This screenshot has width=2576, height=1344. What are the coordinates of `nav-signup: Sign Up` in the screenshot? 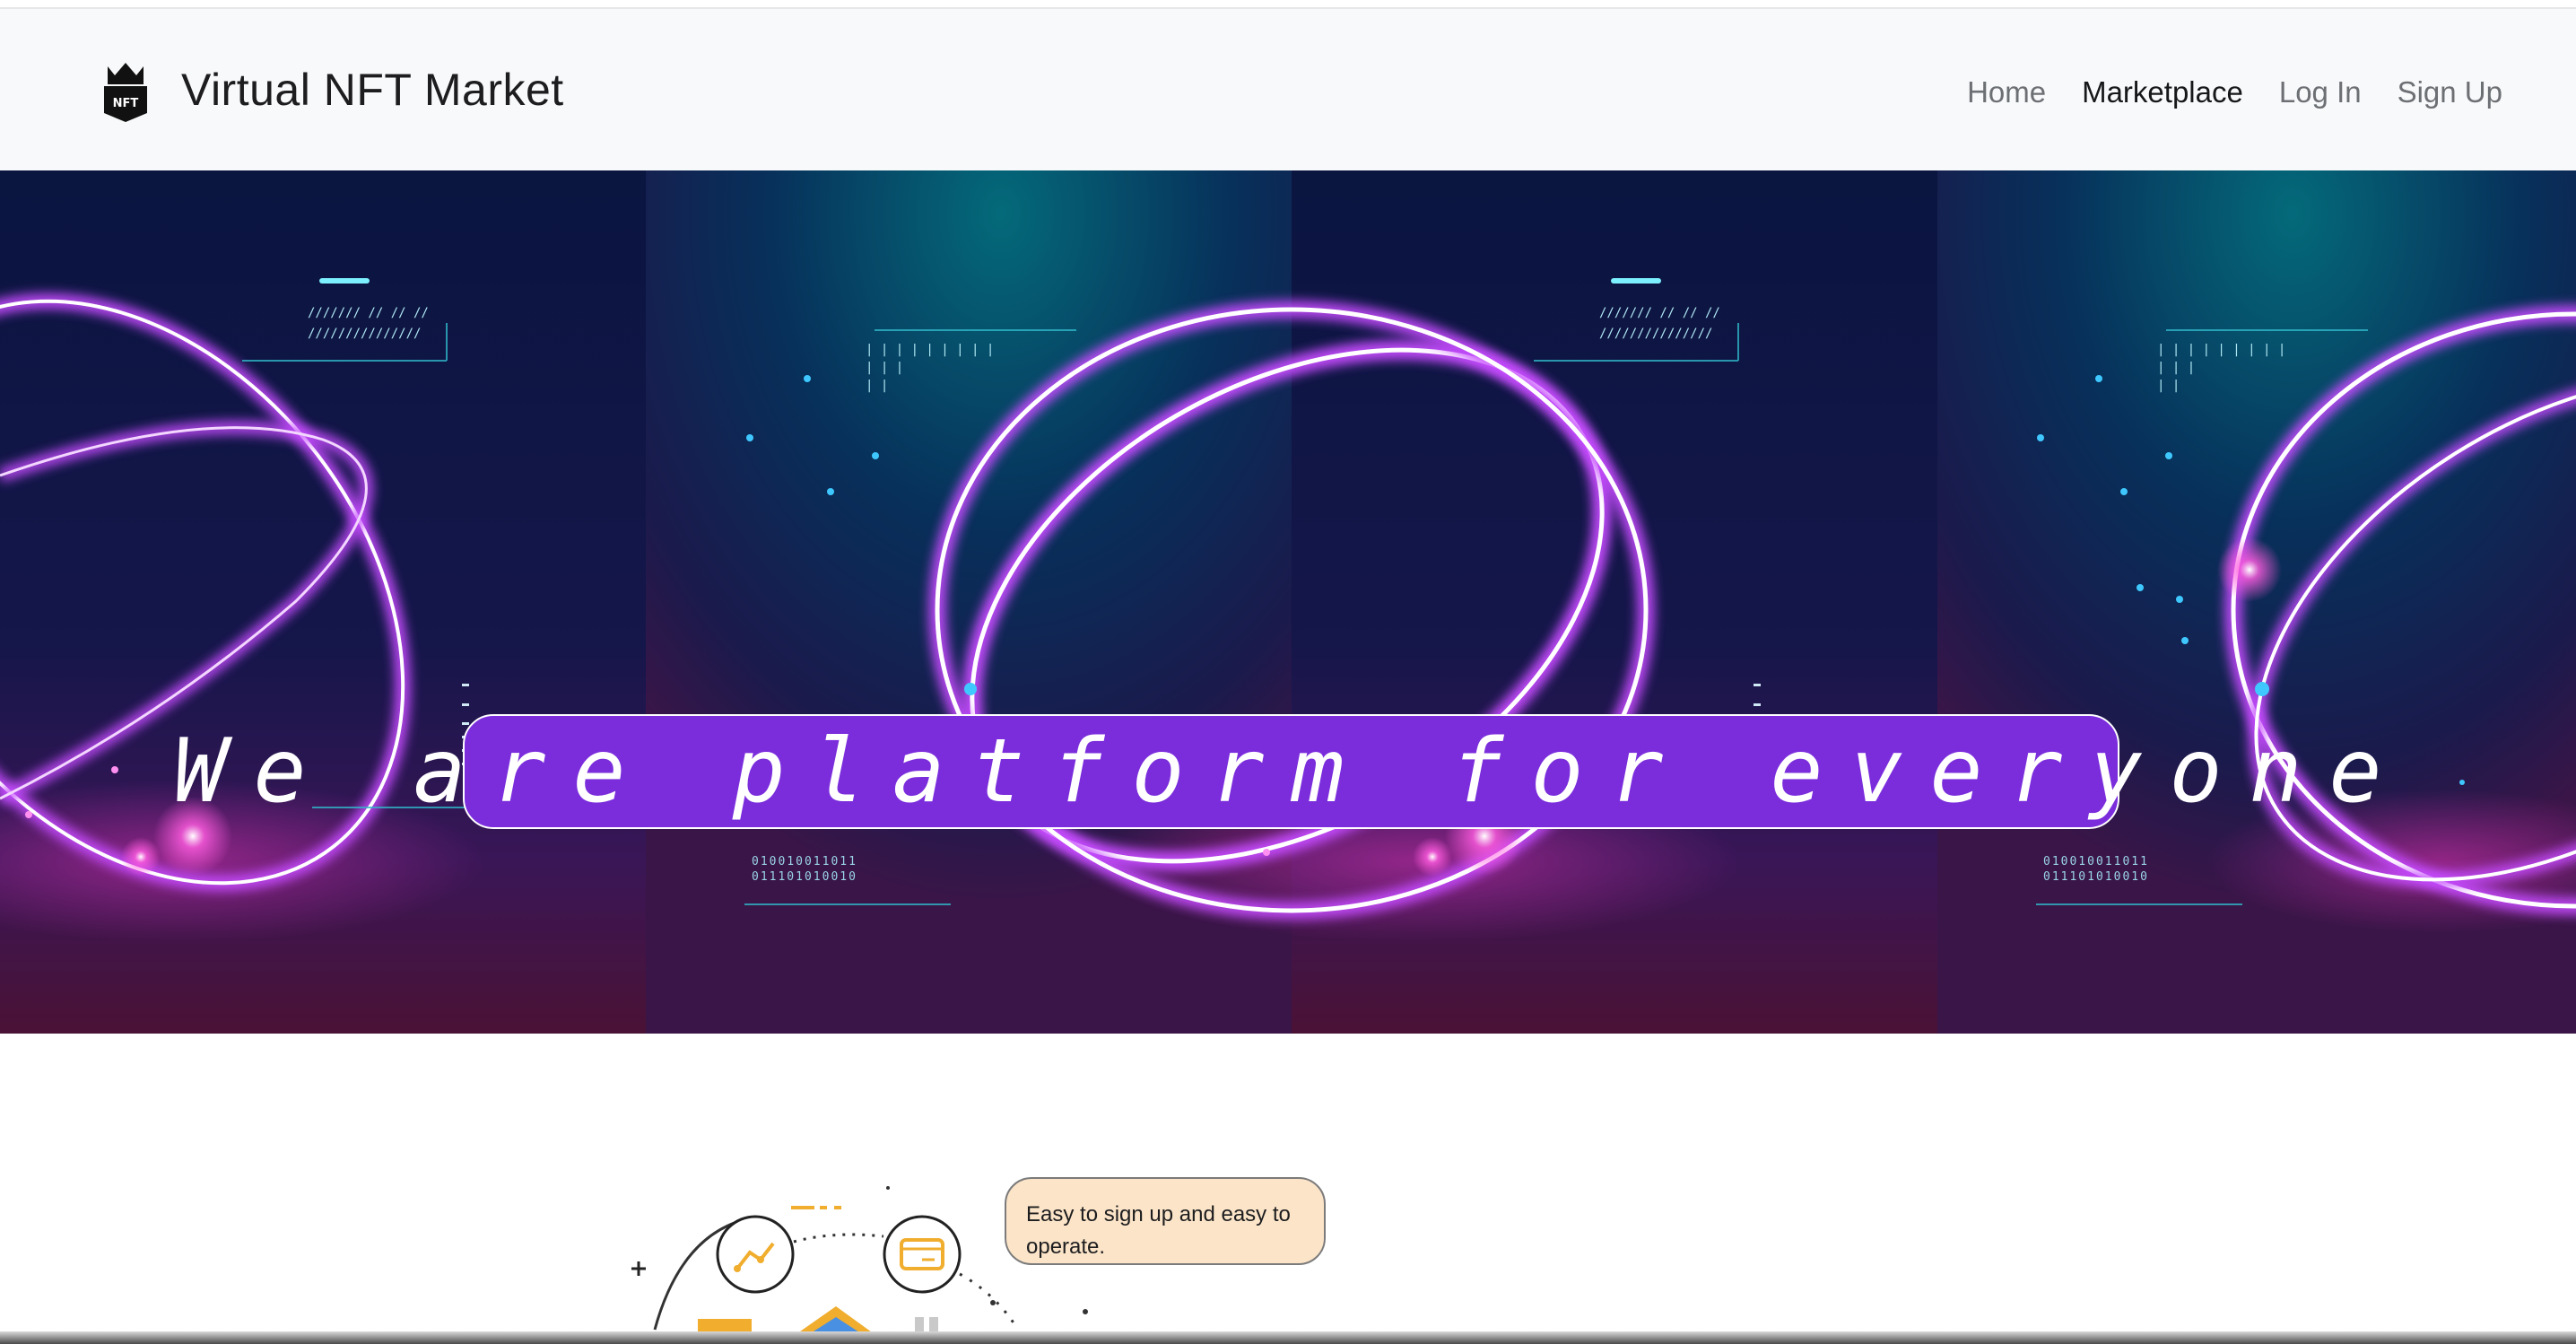 It's located at (2450, 92).